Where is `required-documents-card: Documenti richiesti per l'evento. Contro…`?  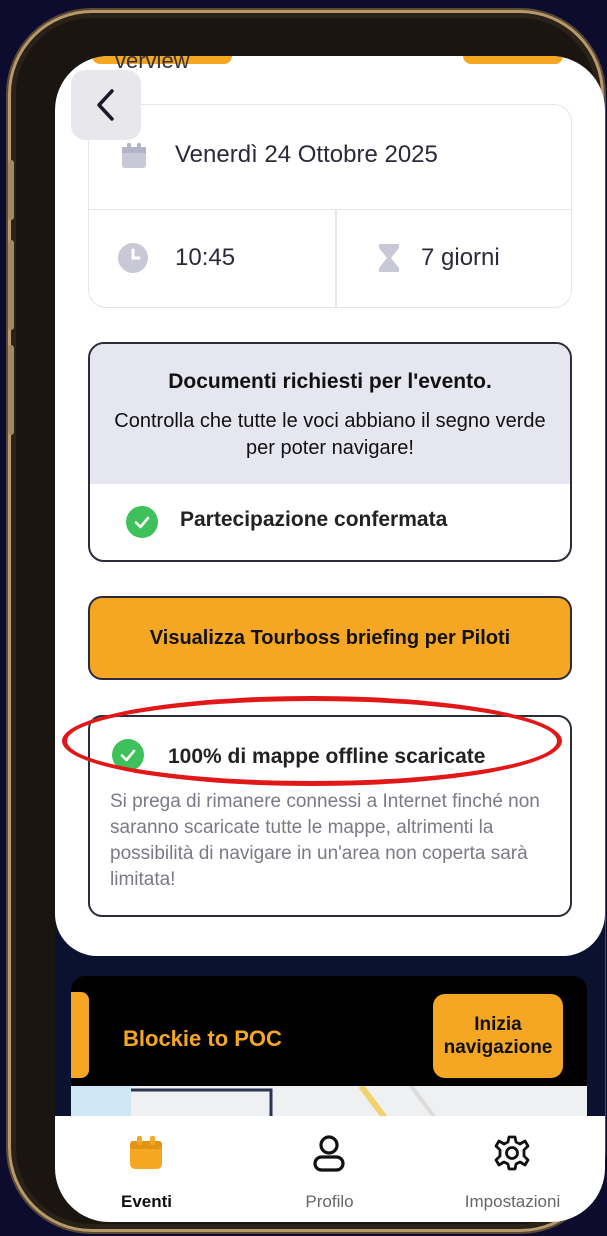
required-documents-card: Documenti richiesti per l'evento. Contro… is located at coordinates (330, 452).